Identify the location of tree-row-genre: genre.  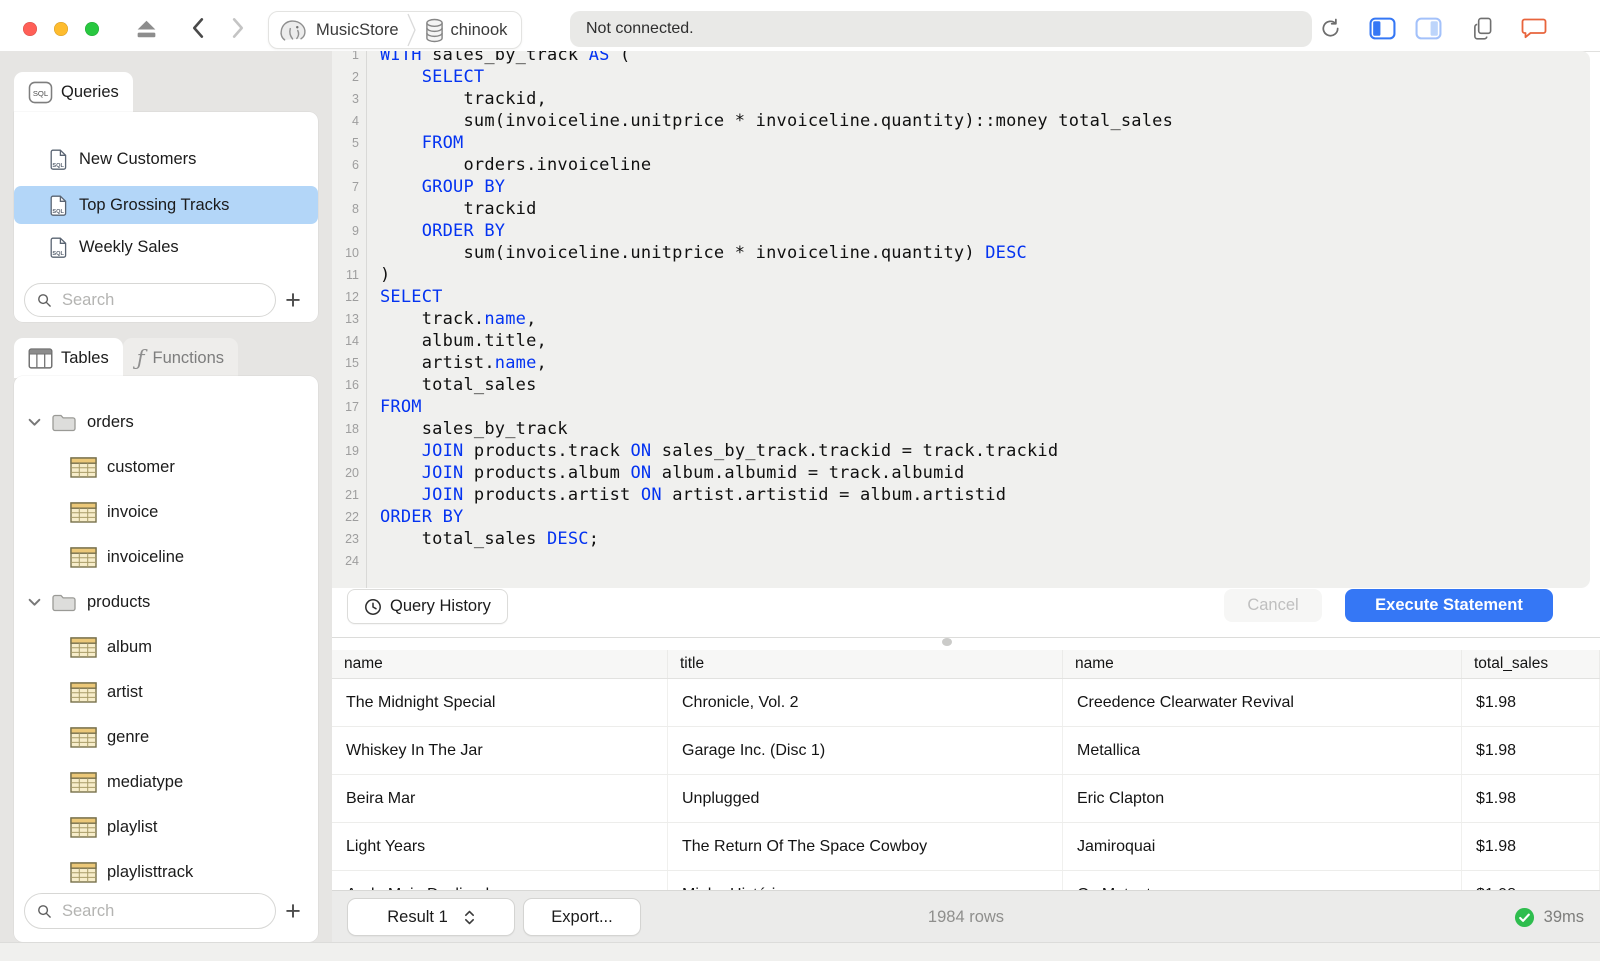
(166, 737).